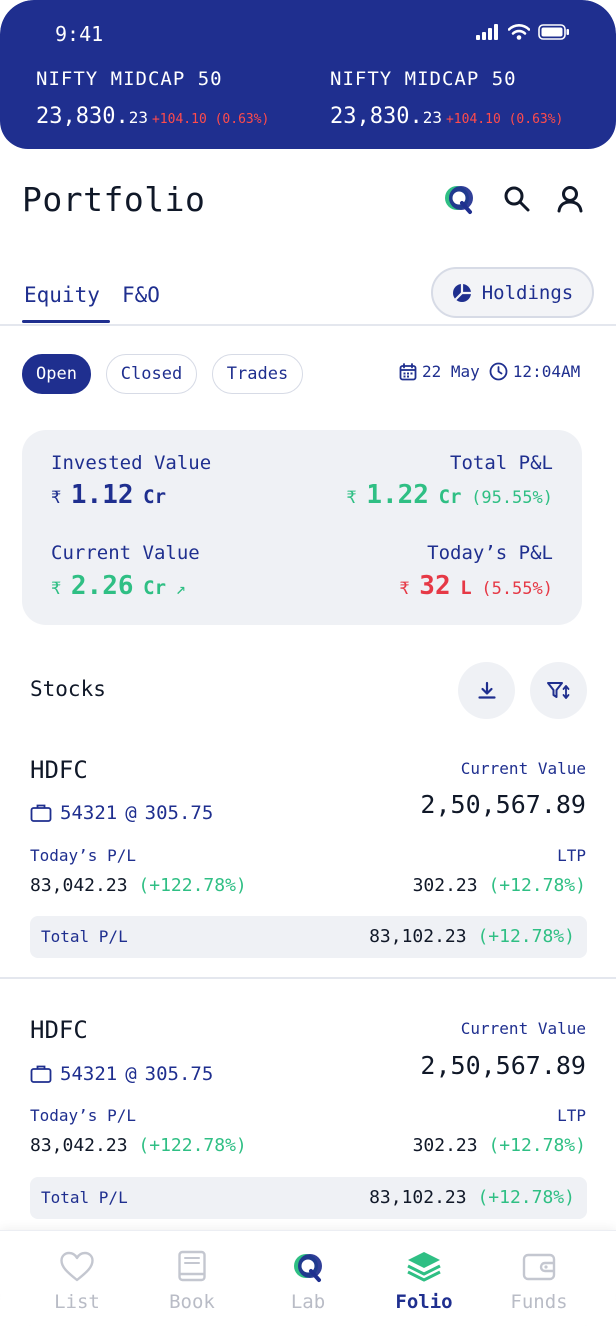  What do you see at coordinates (553, 32) in the screenshot?
I see `battery-icon` at bounding box center [553, 32].